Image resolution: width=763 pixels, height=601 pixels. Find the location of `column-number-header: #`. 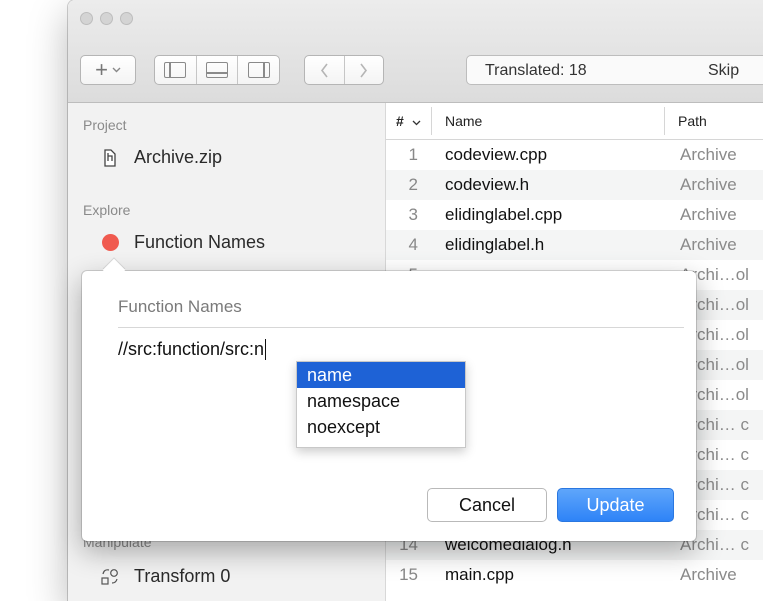

column-number-header: # is located at coordinates (408, 121).